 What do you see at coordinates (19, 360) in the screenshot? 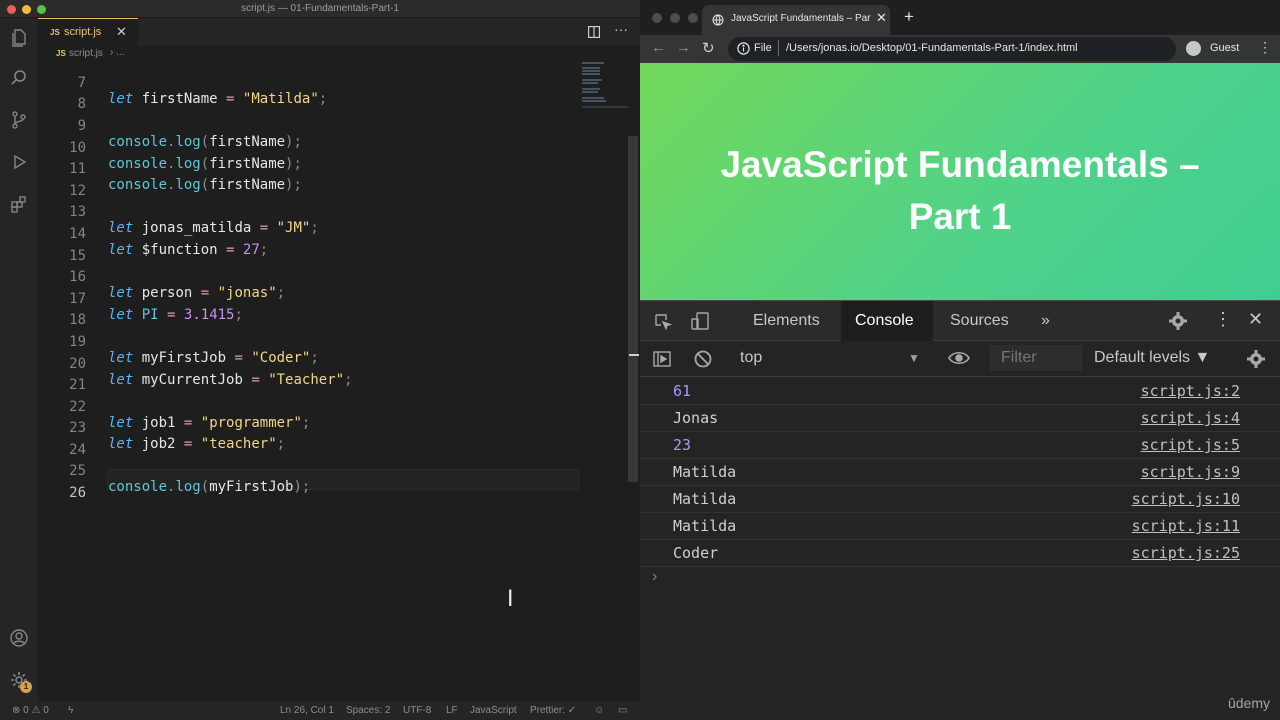
I see `activity-bar` at bounding box center [19, 360].